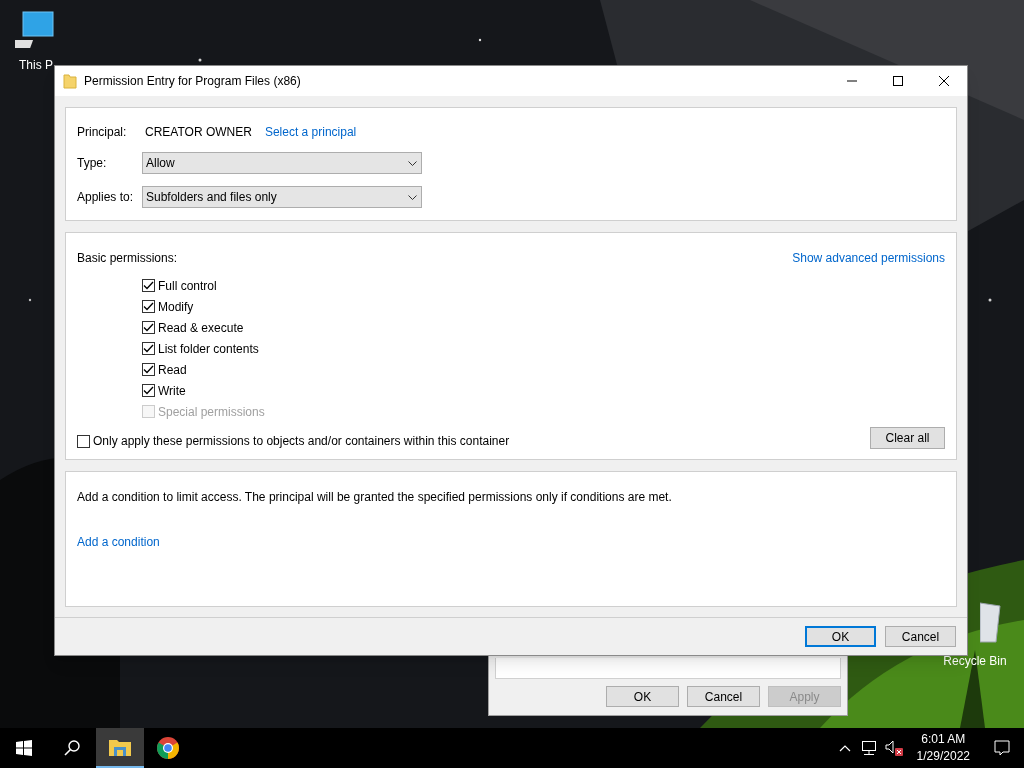 Image resolution: width=1024 pixels, height=768 pixels. I want to click on clear-all-button: Clear all, so click(907, 438).